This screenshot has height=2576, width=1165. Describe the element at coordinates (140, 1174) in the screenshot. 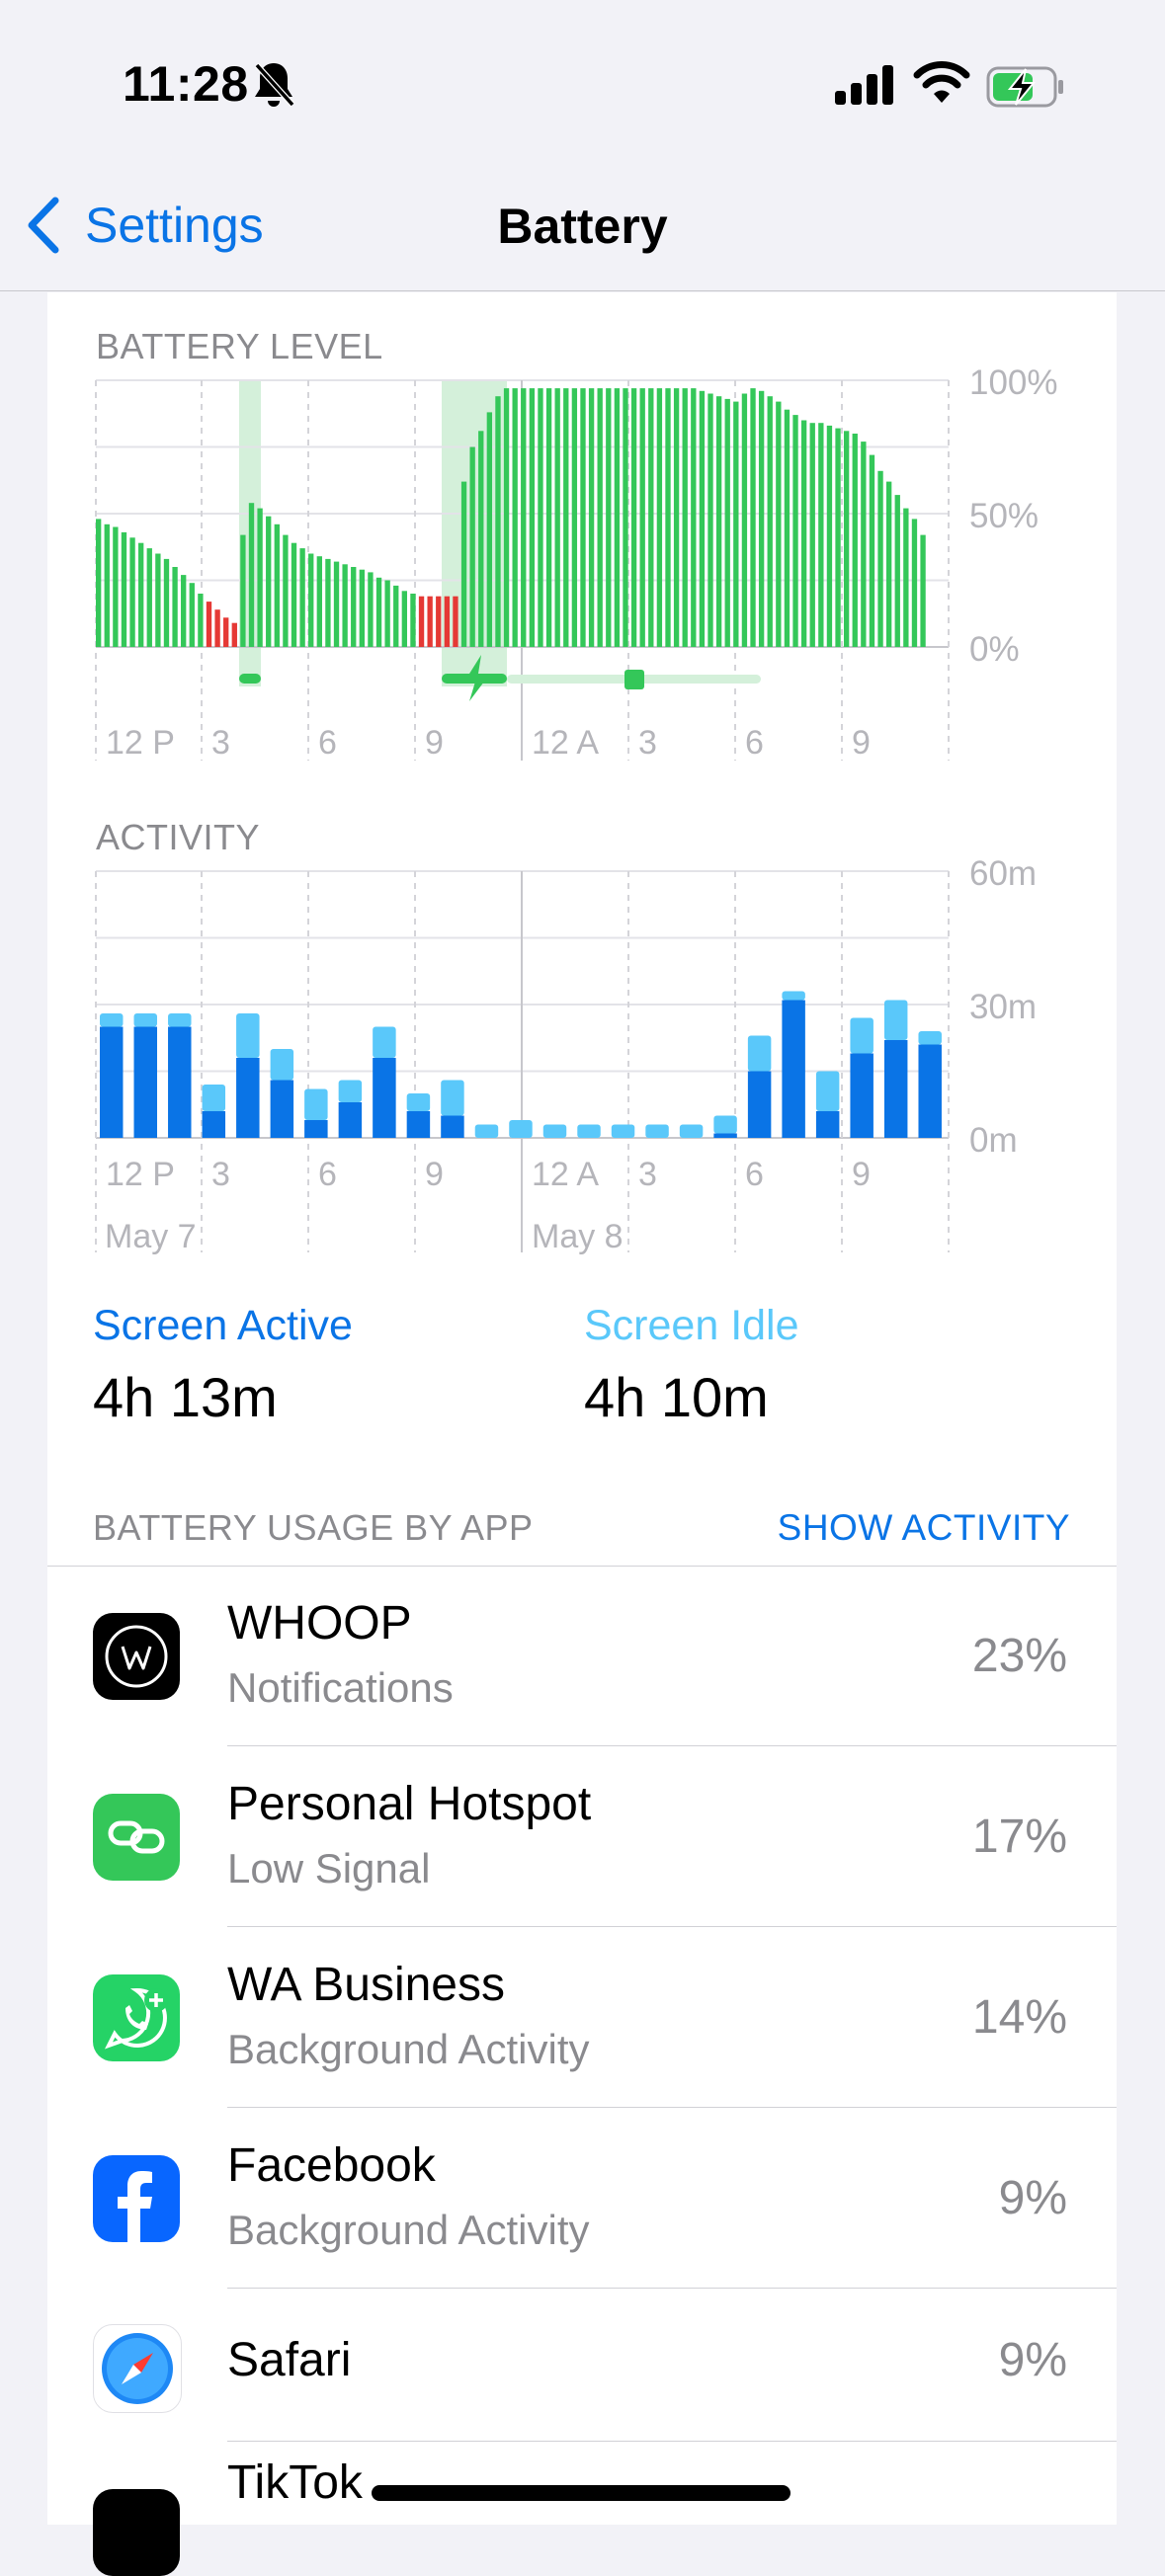

I see `activity-x-tick: 12 P` at that location.